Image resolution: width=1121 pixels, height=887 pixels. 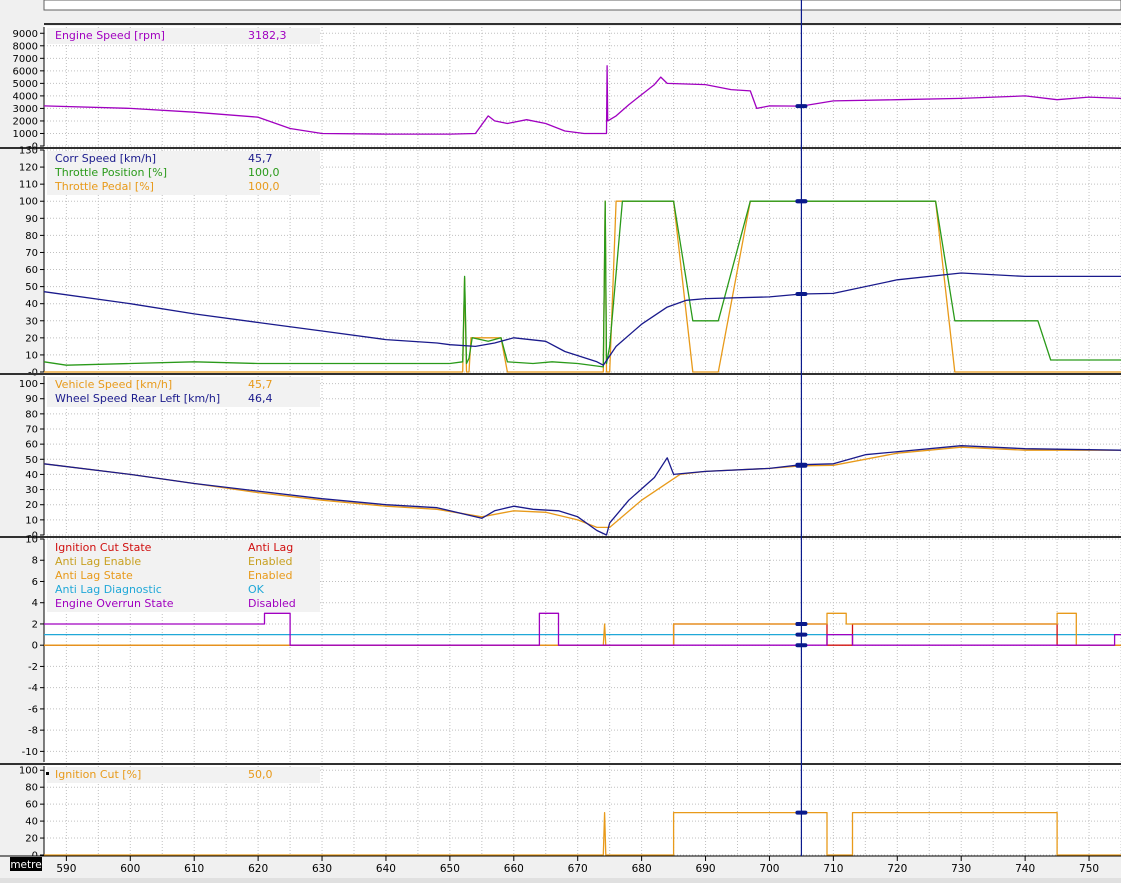 What do you see at coordinates (105, 158) in the screenshot?
I see `legend-series-name: Corr Speed [km/h]` at bounding box center [105, 158].